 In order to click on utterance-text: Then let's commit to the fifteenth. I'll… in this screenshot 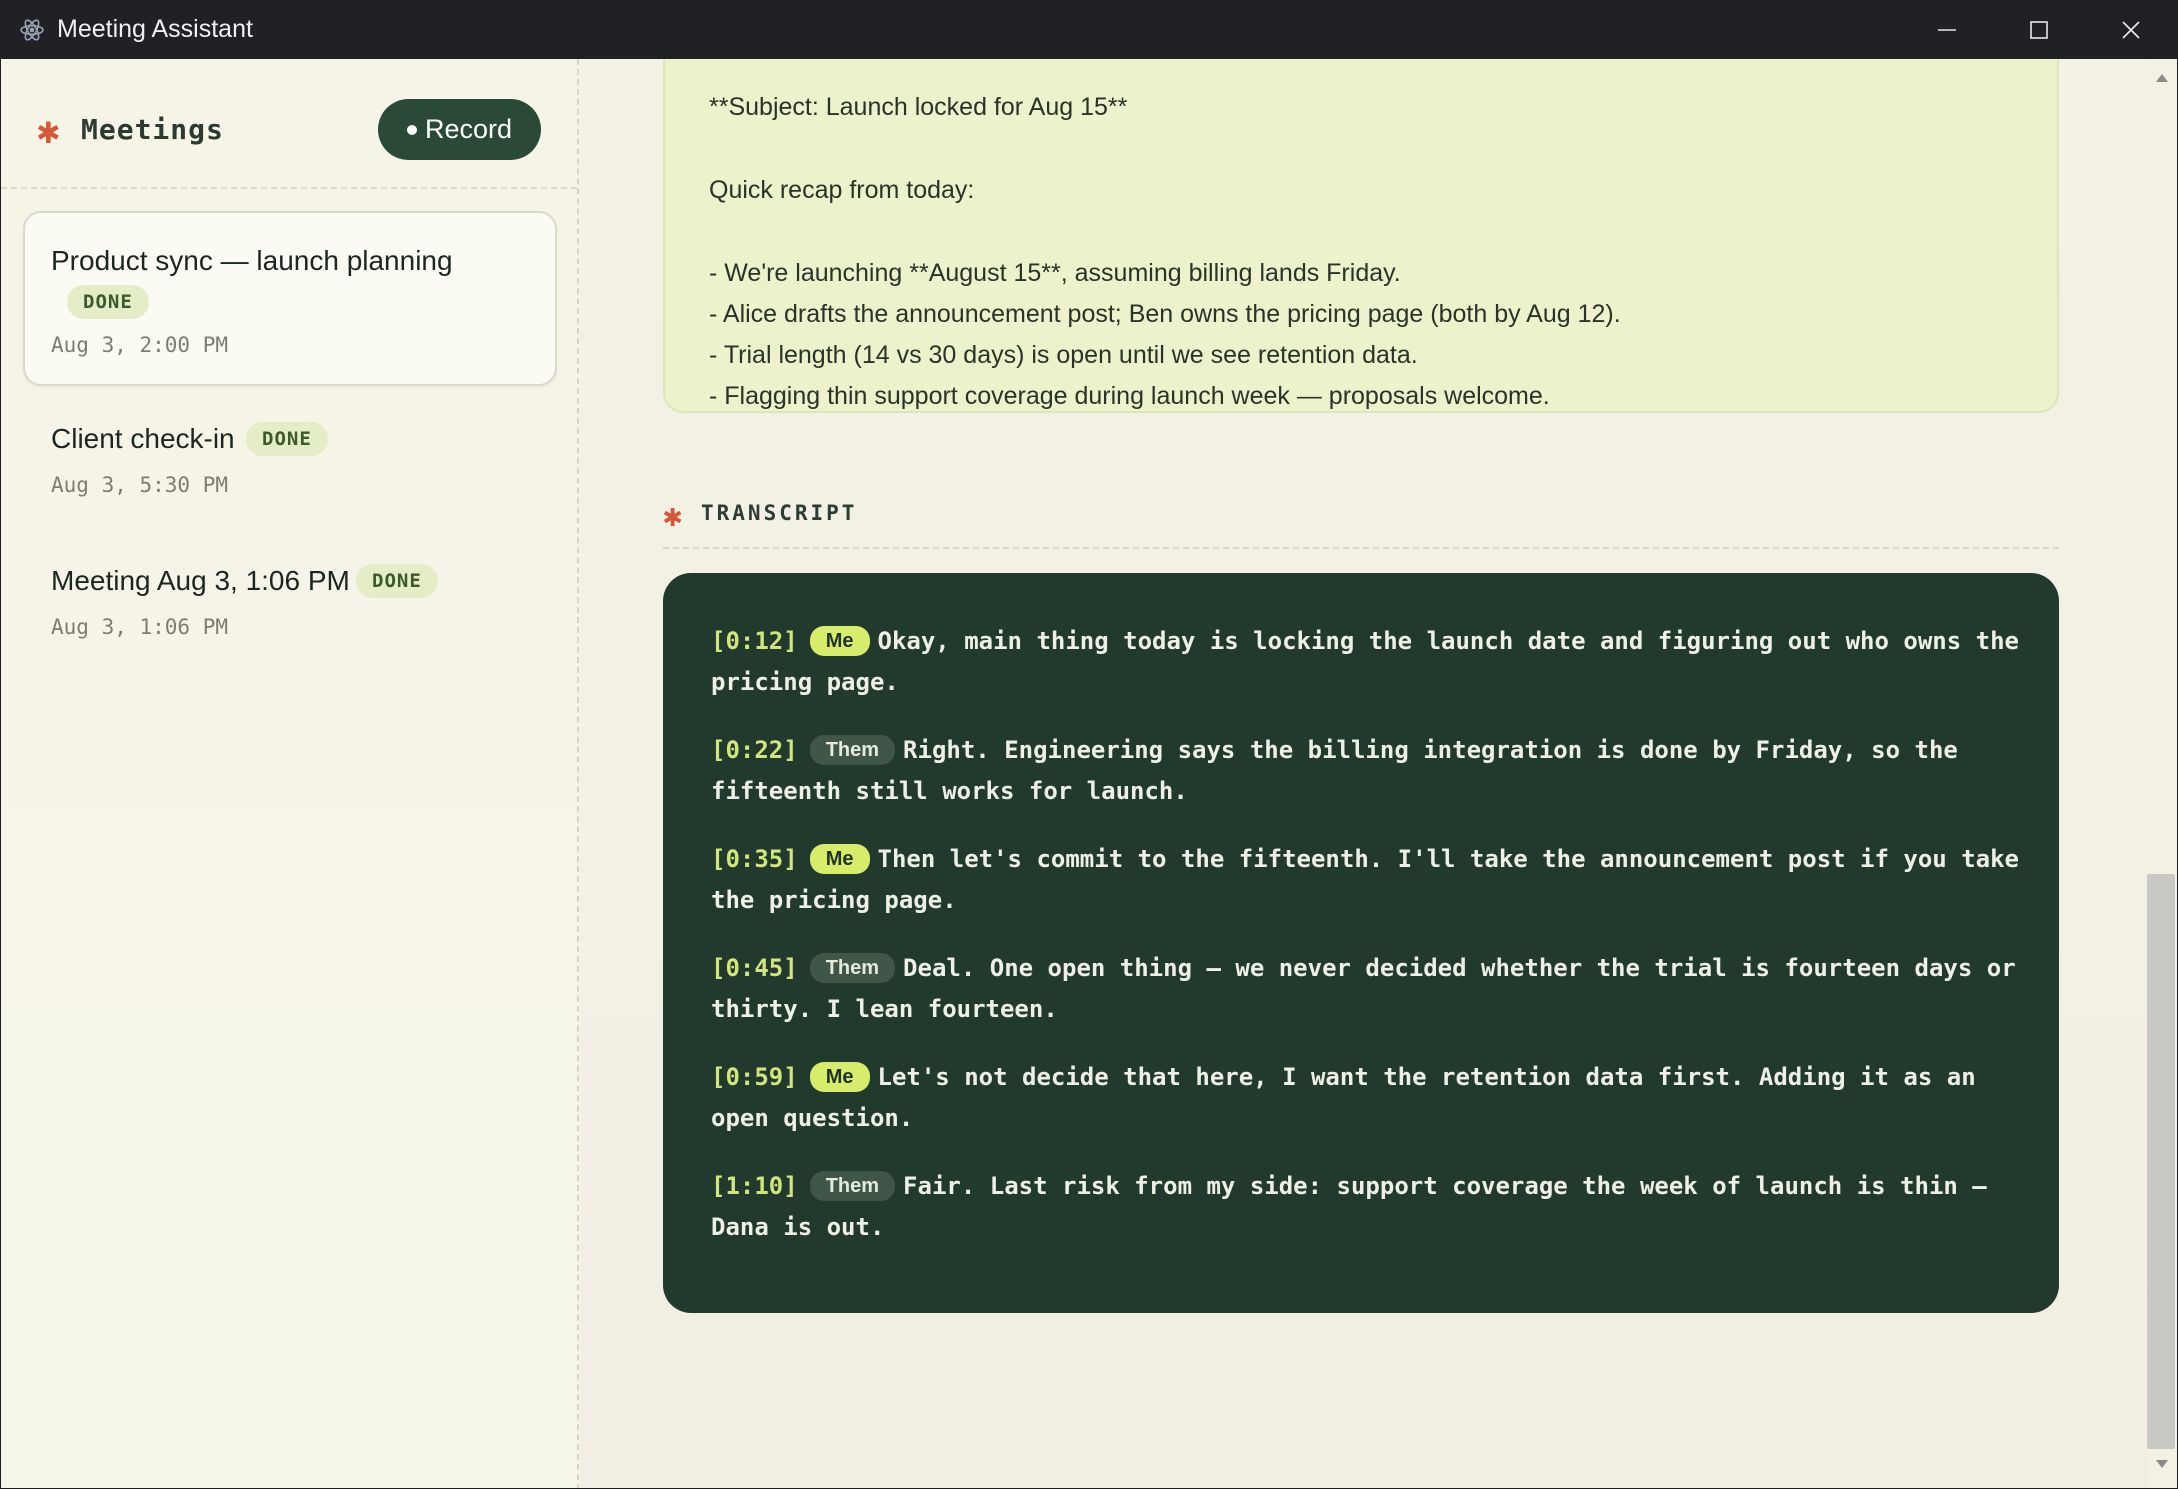, I will do `click(1365, 879)`.